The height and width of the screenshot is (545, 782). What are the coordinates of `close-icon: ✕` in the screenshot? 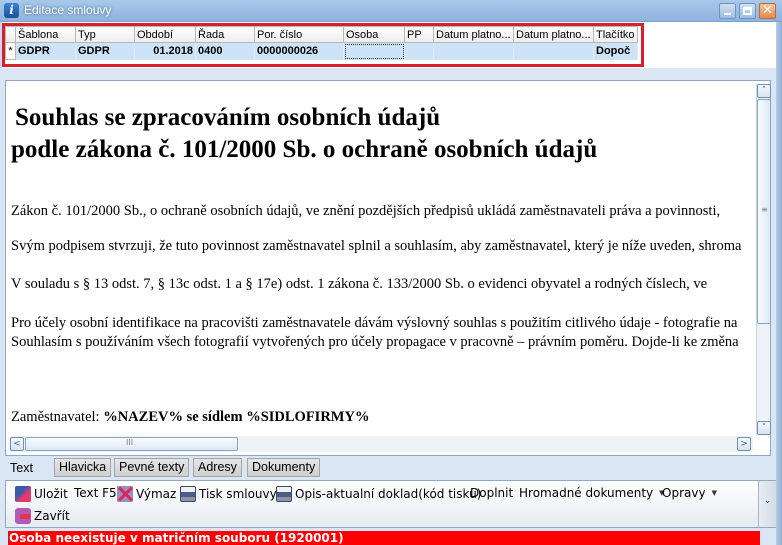 It's located at (767, 10).